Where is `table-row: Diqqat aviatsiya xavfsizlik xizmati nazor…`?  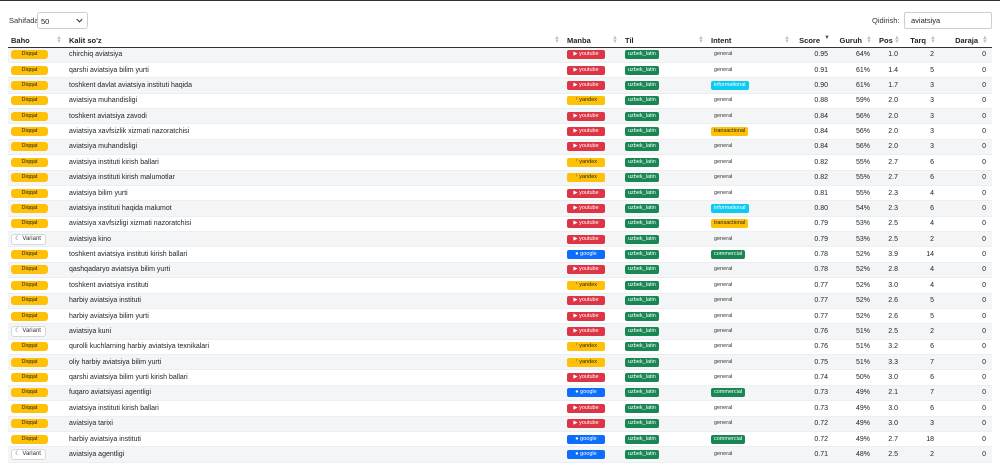
table-row: Diqqat aviatsiya xavfsizlik xizmati nazor… is located at coordinates (500, 131).